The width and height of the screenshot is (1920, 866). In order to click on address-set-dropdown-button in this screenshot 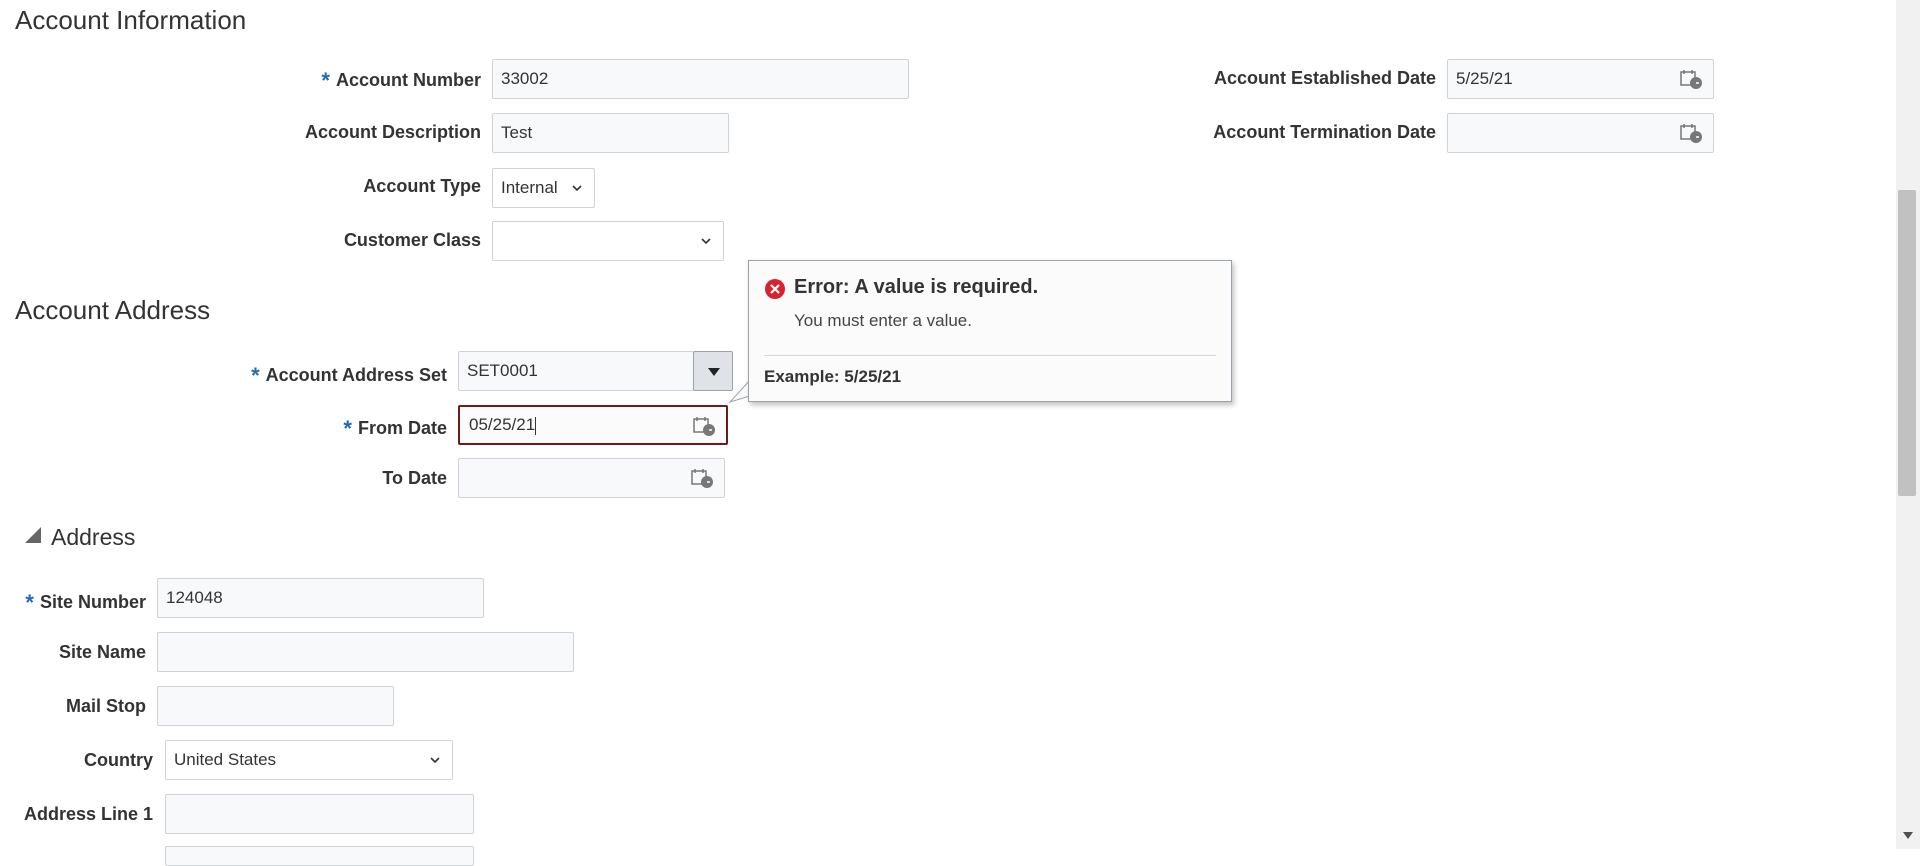, I will do `click(713, 371)`.